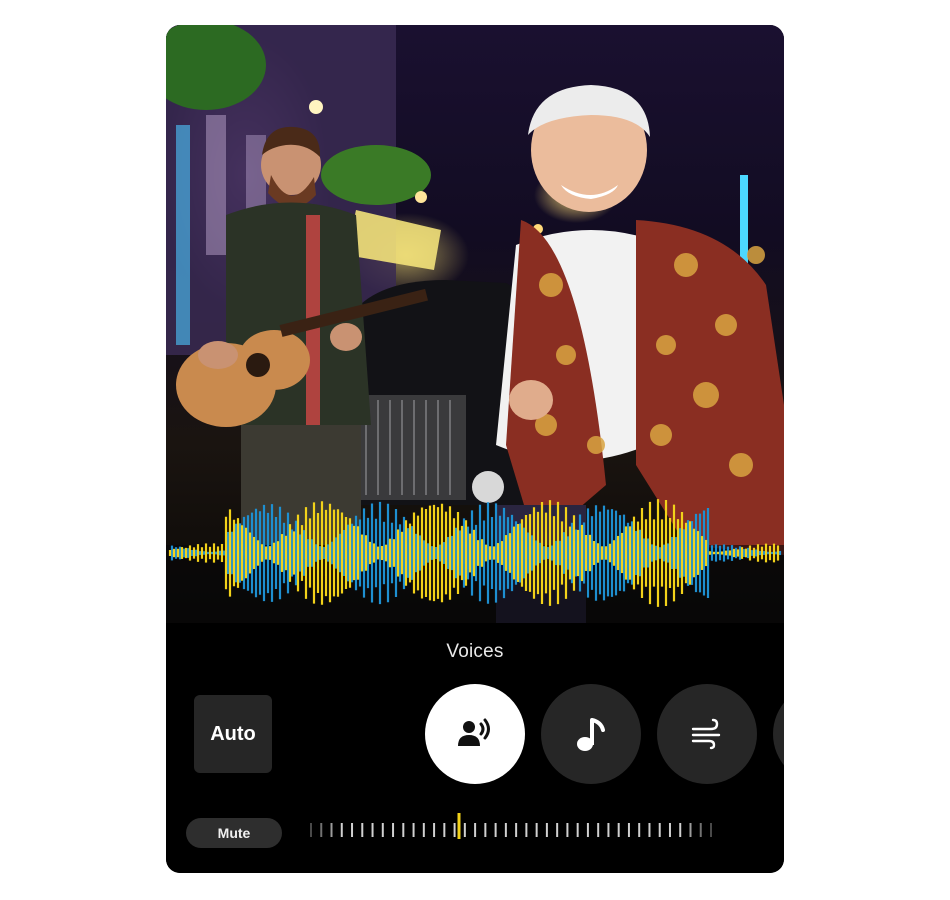 The image size is (950, 900). Describe the element at coordinates (475, 651) in the screenshot. I see `selected-mode-label: Voices` at that location.